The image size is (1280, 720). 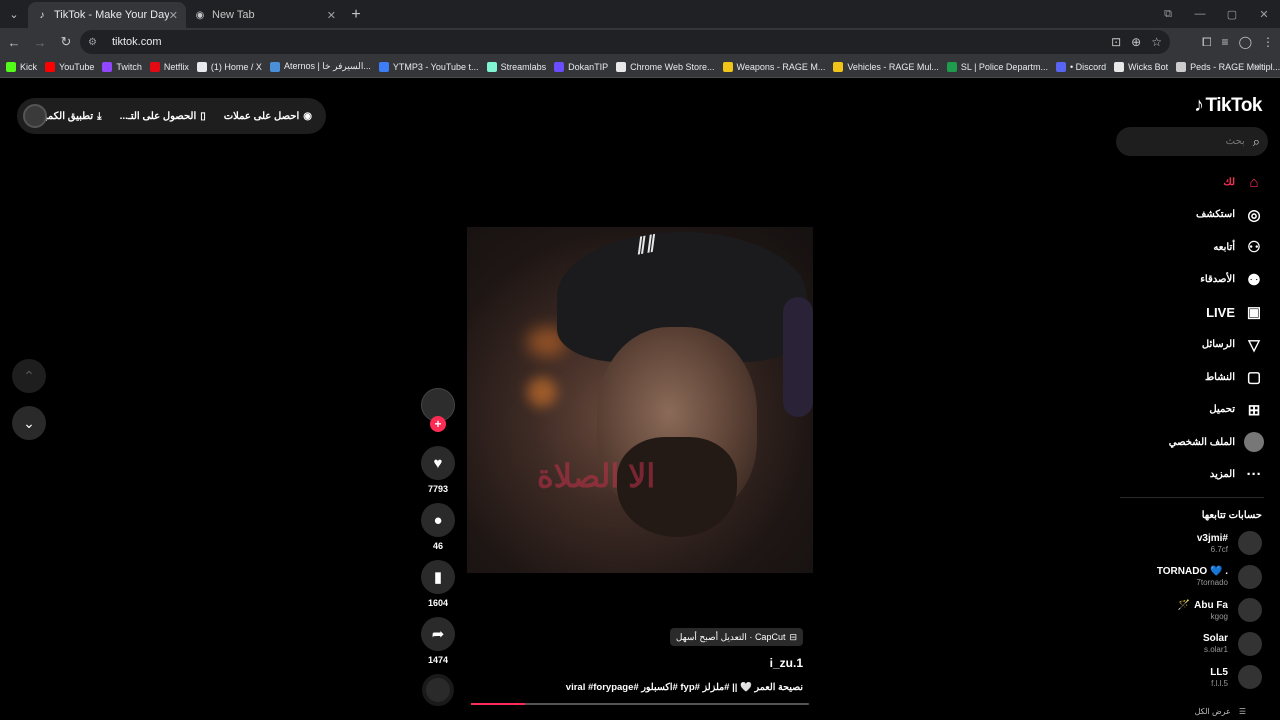 I want to click on forward-icon: →, so click(x=40, y=42).